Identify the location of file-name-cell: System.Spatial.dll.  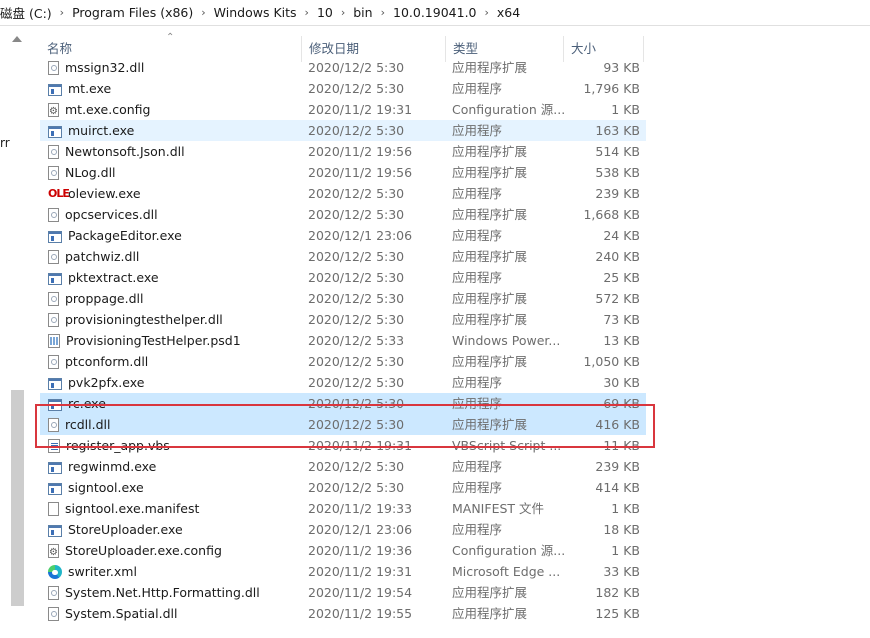
(171, 613).